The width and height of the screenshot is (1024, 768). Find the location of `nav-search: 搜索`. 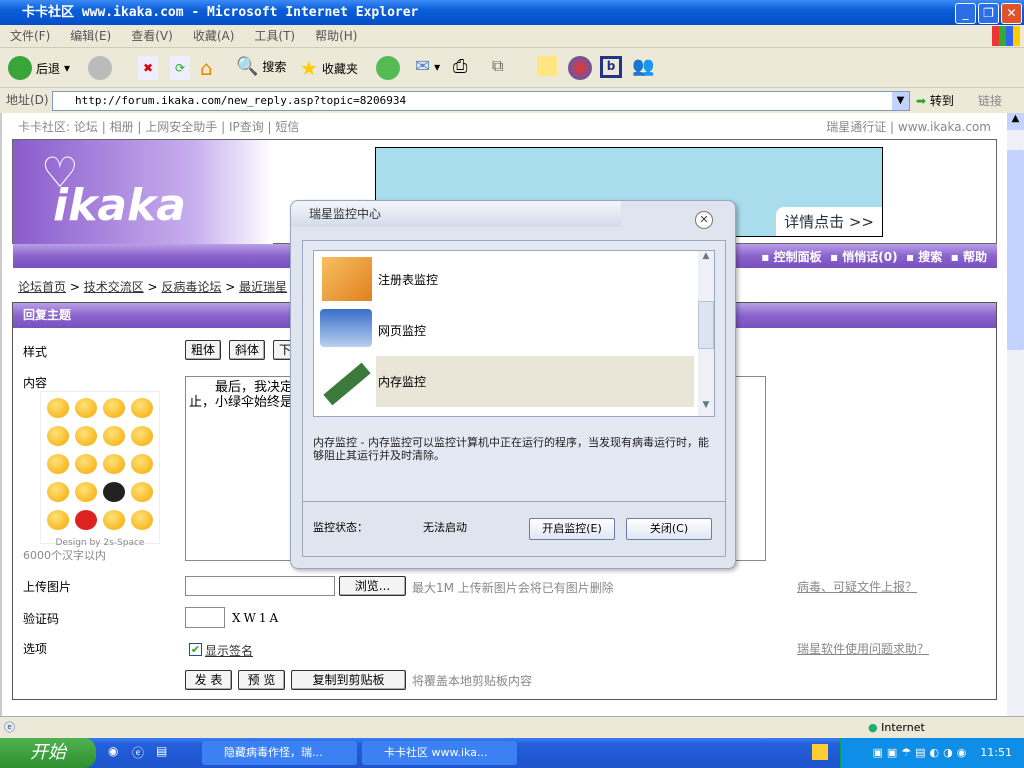

nav-search: 搜索 is located at coordinates (930, 257).